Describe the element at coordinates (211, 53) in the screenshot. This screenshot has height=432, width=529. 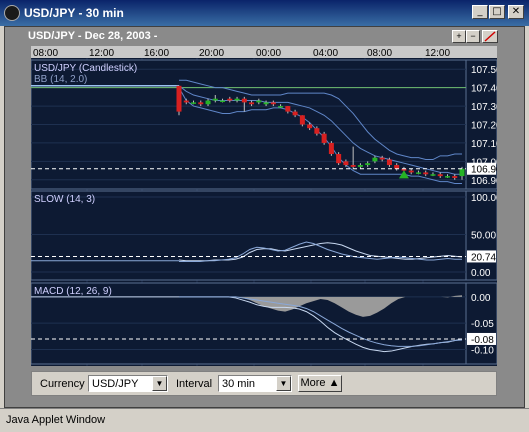
I see `time-tick-label: 20:00` at that location.